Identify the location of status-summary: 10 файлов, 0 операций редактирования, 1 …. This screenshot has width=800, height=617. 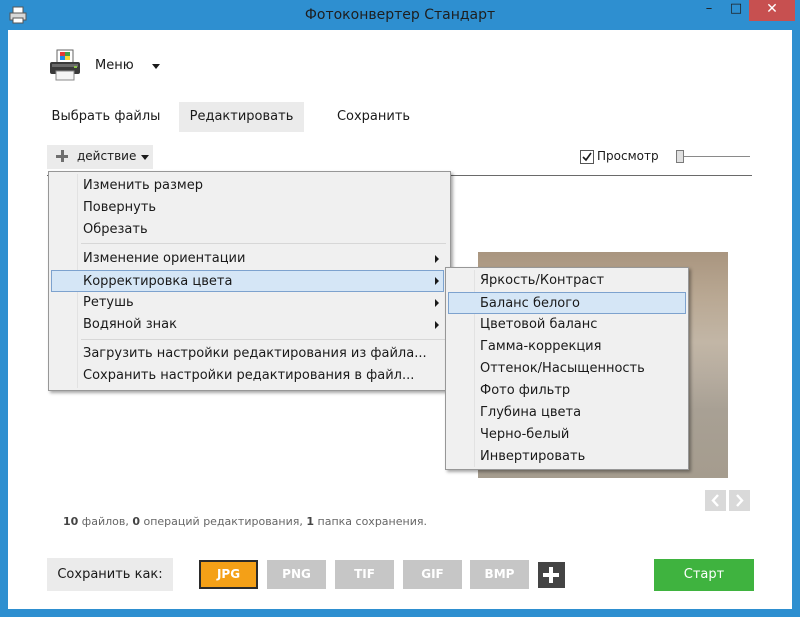
(245, 521).